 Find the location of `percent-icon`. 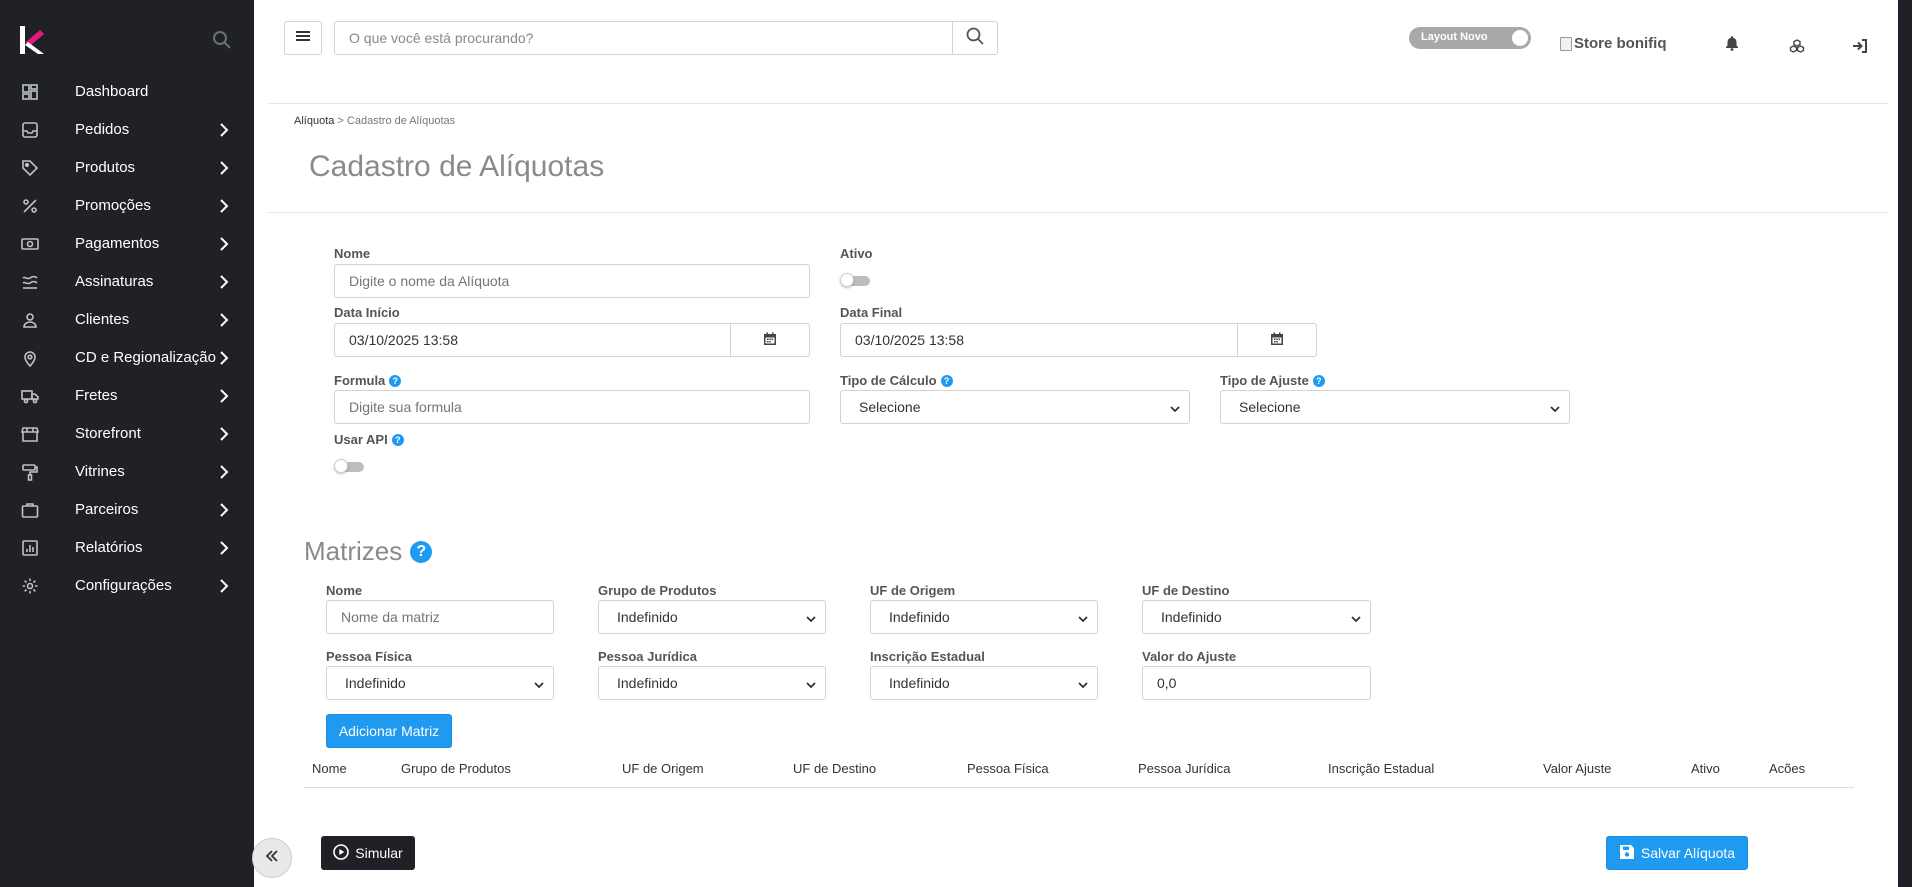

percent-icon is located at coordinates (30, 206).